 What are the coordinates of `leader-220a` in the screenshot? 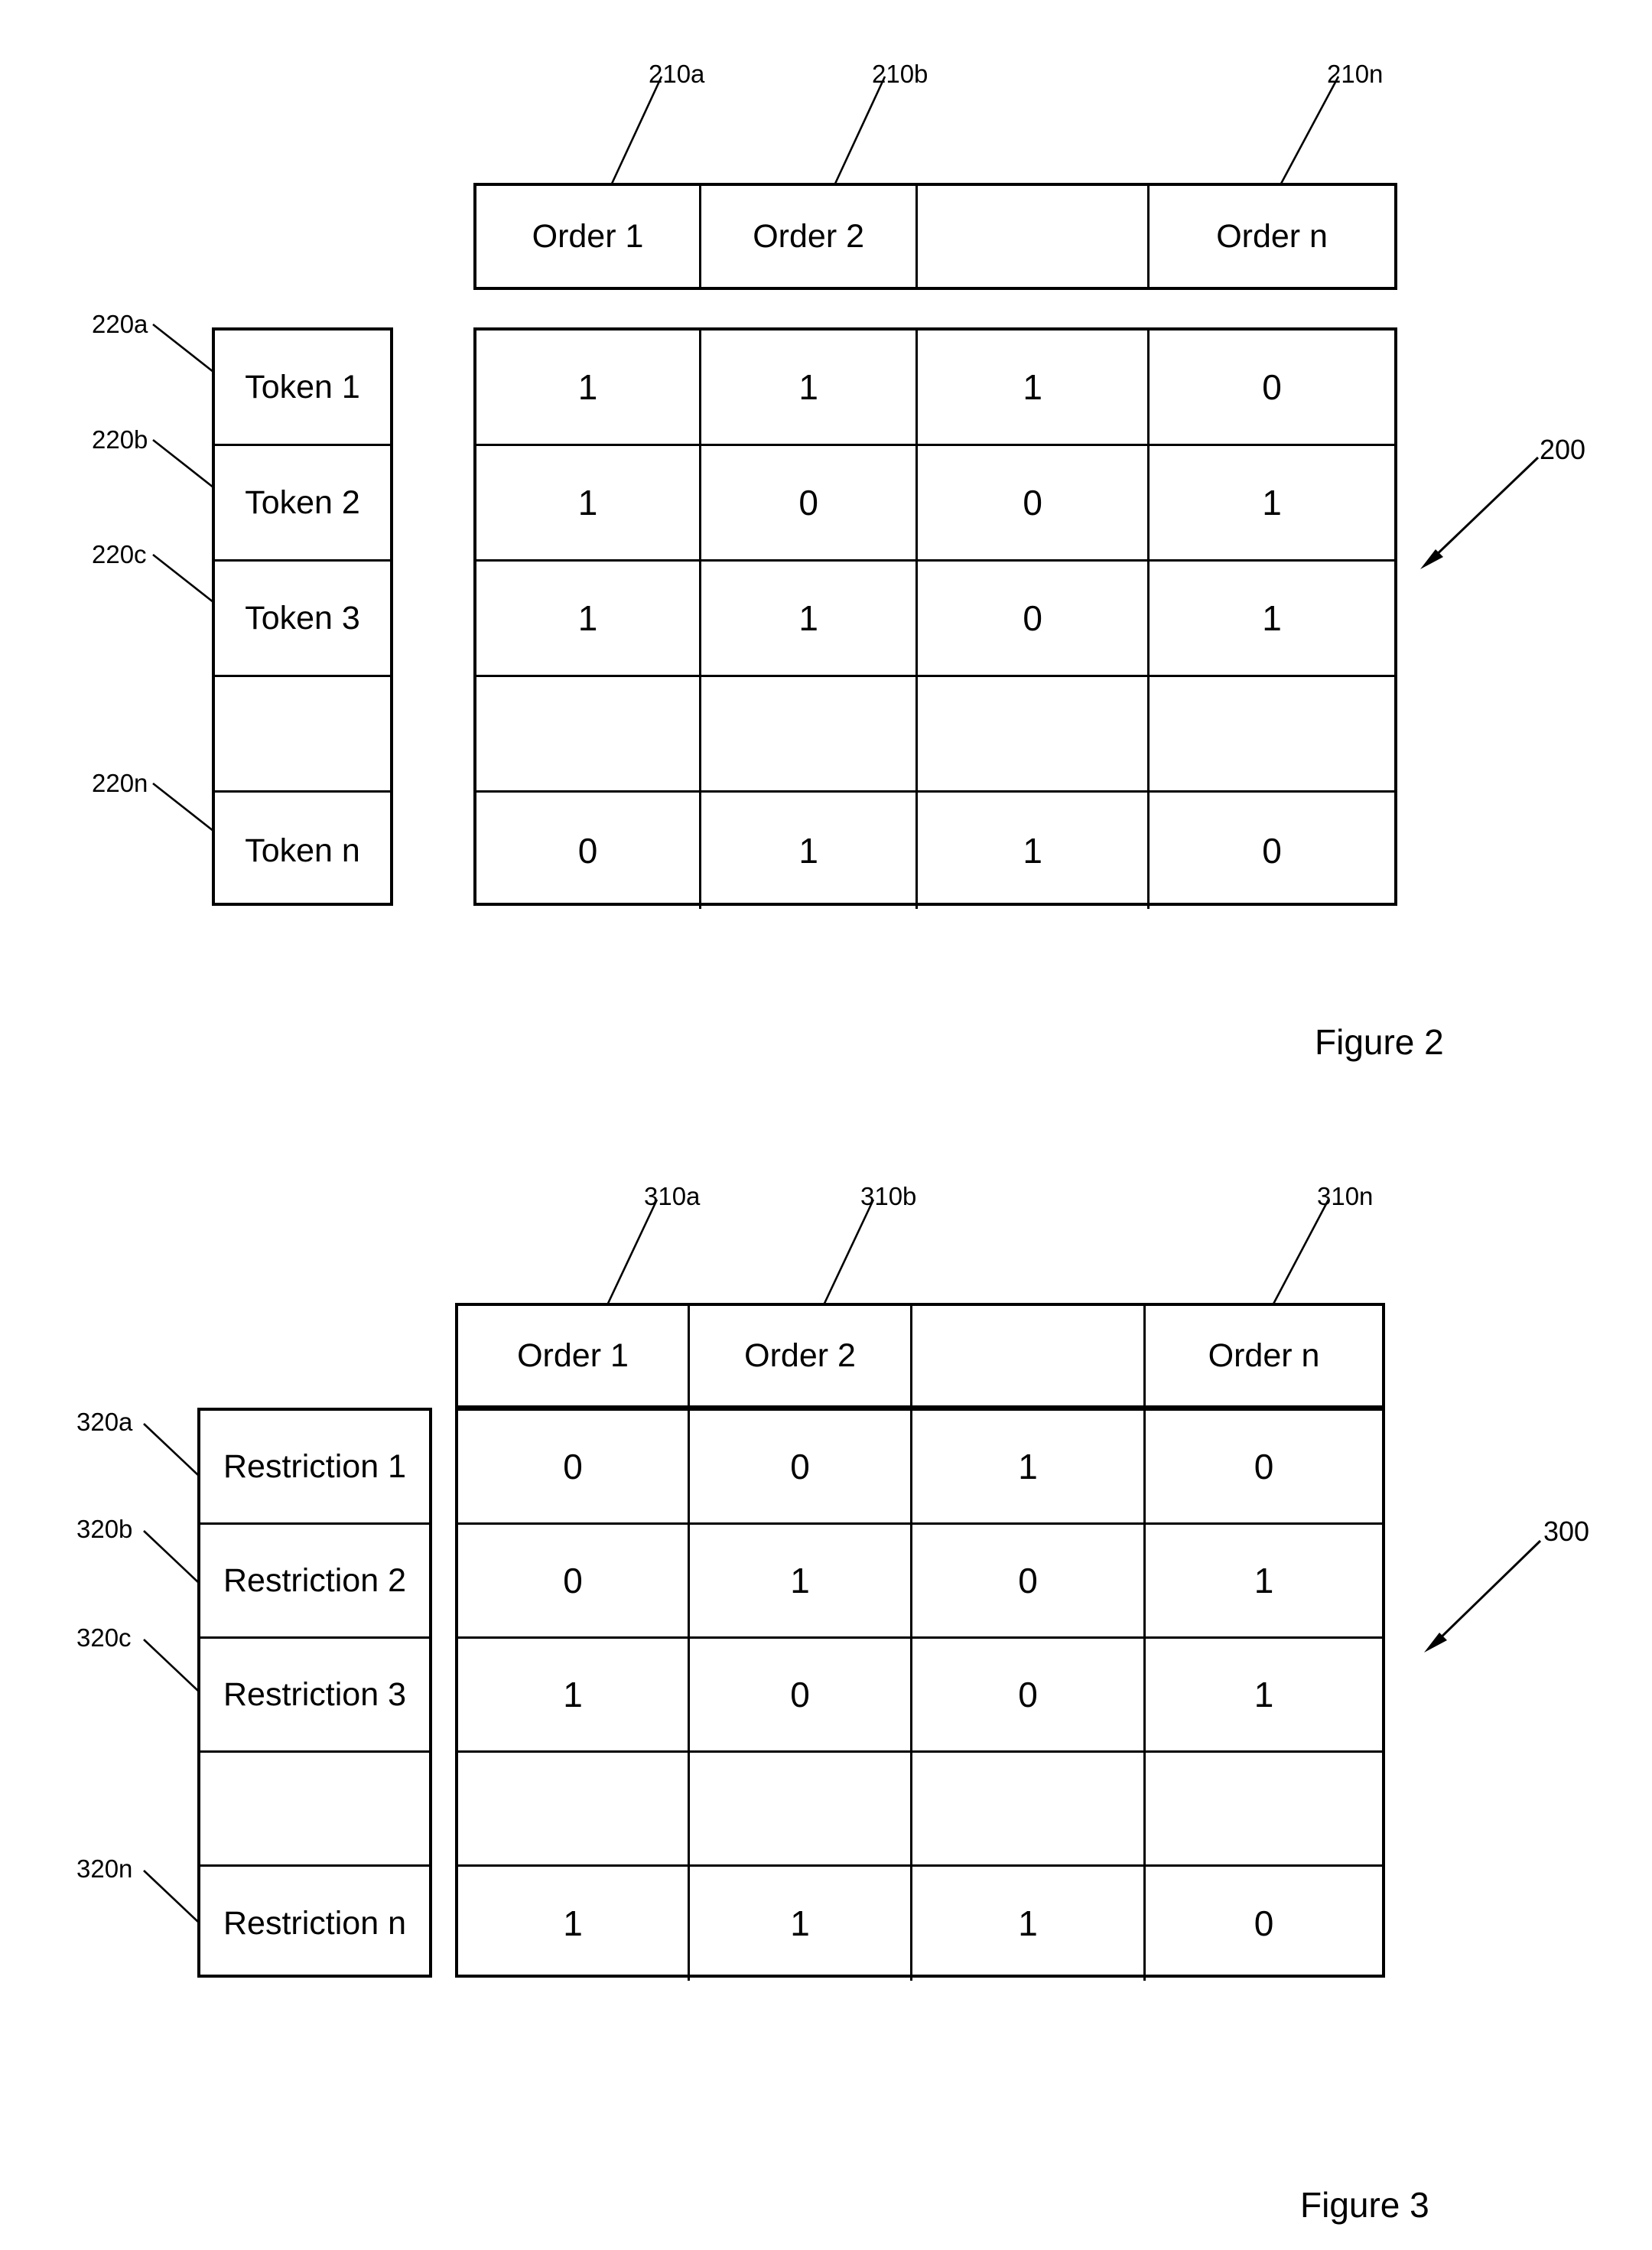 It's located at (185, 349).